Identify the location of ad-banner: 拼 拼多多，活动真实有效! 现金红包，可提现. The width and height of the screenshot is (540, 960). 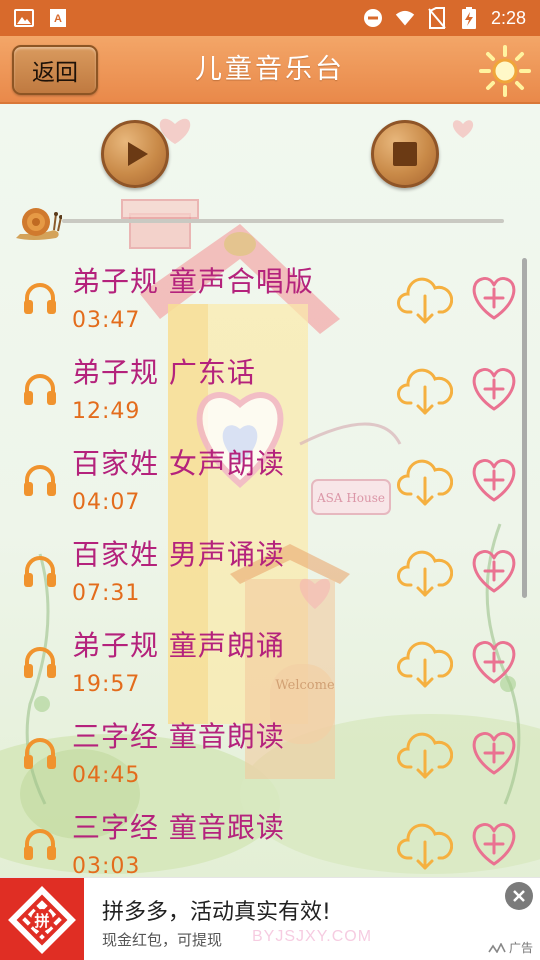
(270, 918).